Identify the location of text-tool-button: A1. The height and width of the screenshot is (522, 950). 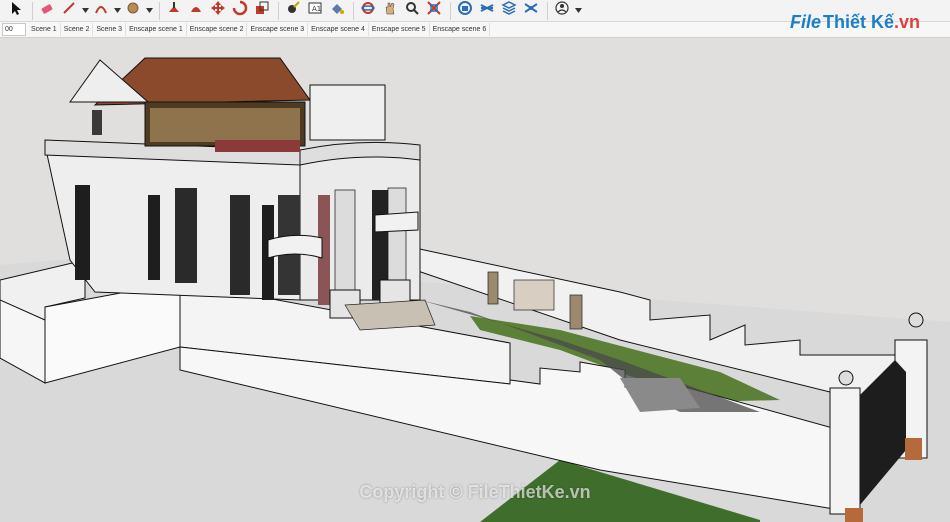
(315, 11).